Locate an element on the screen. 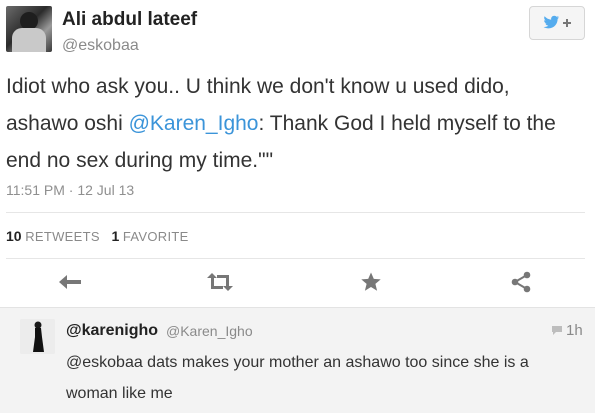 The width and height of the screenshot is (595, 413). retweets-count: 10 is located at coordinates (14, 236).